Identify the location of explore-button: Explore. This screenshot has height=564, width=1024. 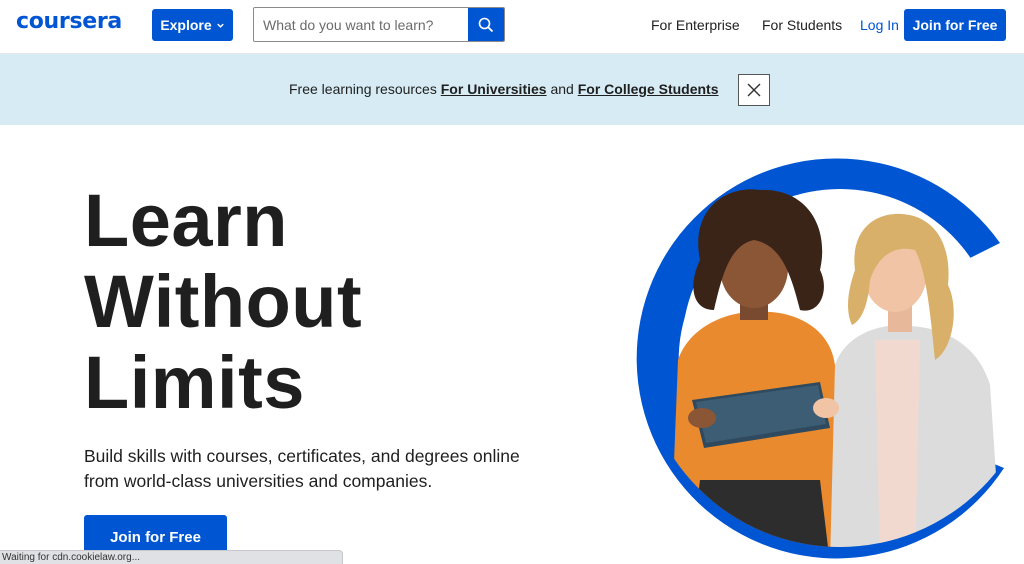
(192, 25).